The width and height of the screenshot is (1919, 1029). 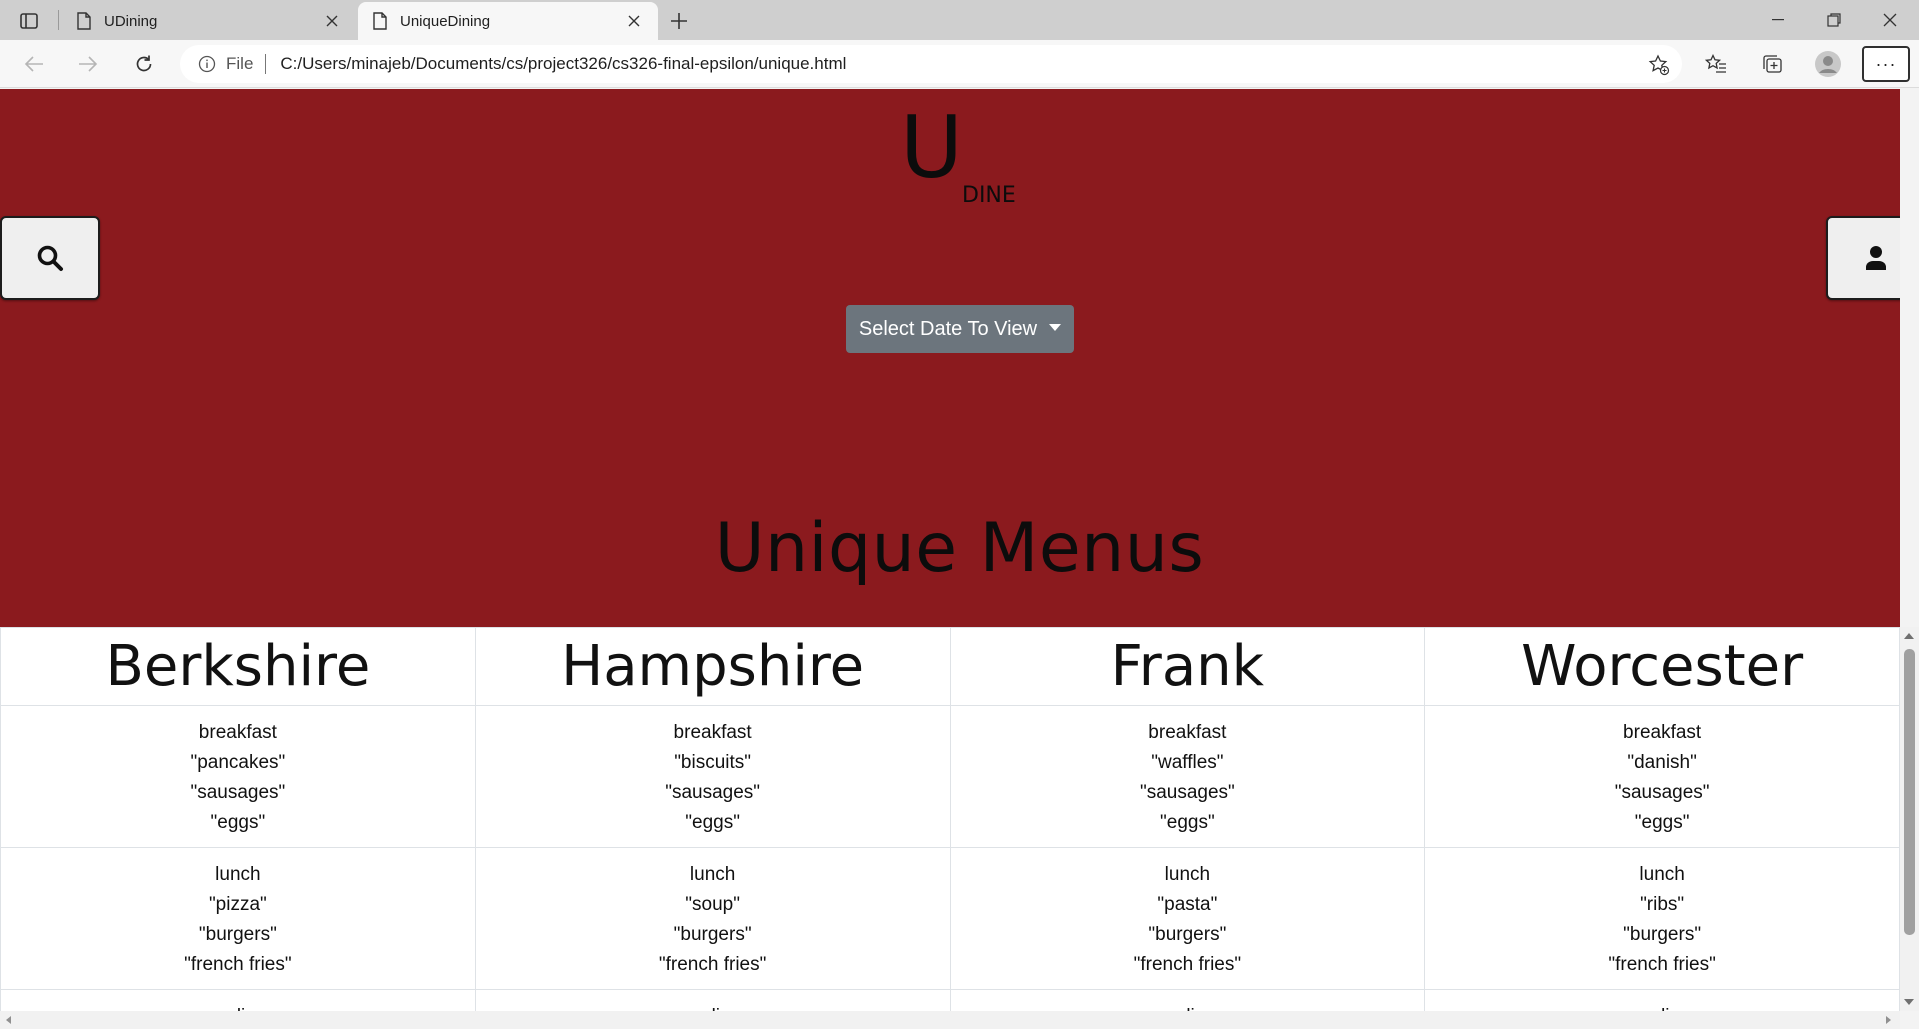 What do you see at coordinates (1716, 64) in the screenshot?
I see `favorites-icon` at bounding box center [1716, 64].